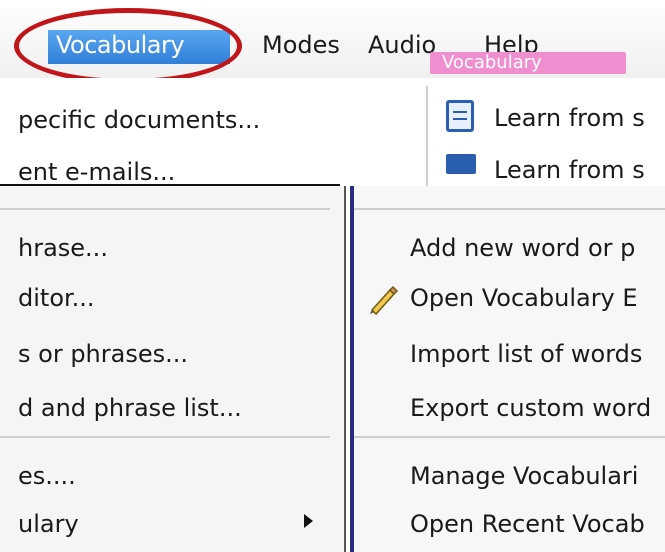  What do you see at coordinates (48, 524) in the screenshot?
I see `menu-item-recent-vocabulary: ulary` at bounding box center [48, 524].